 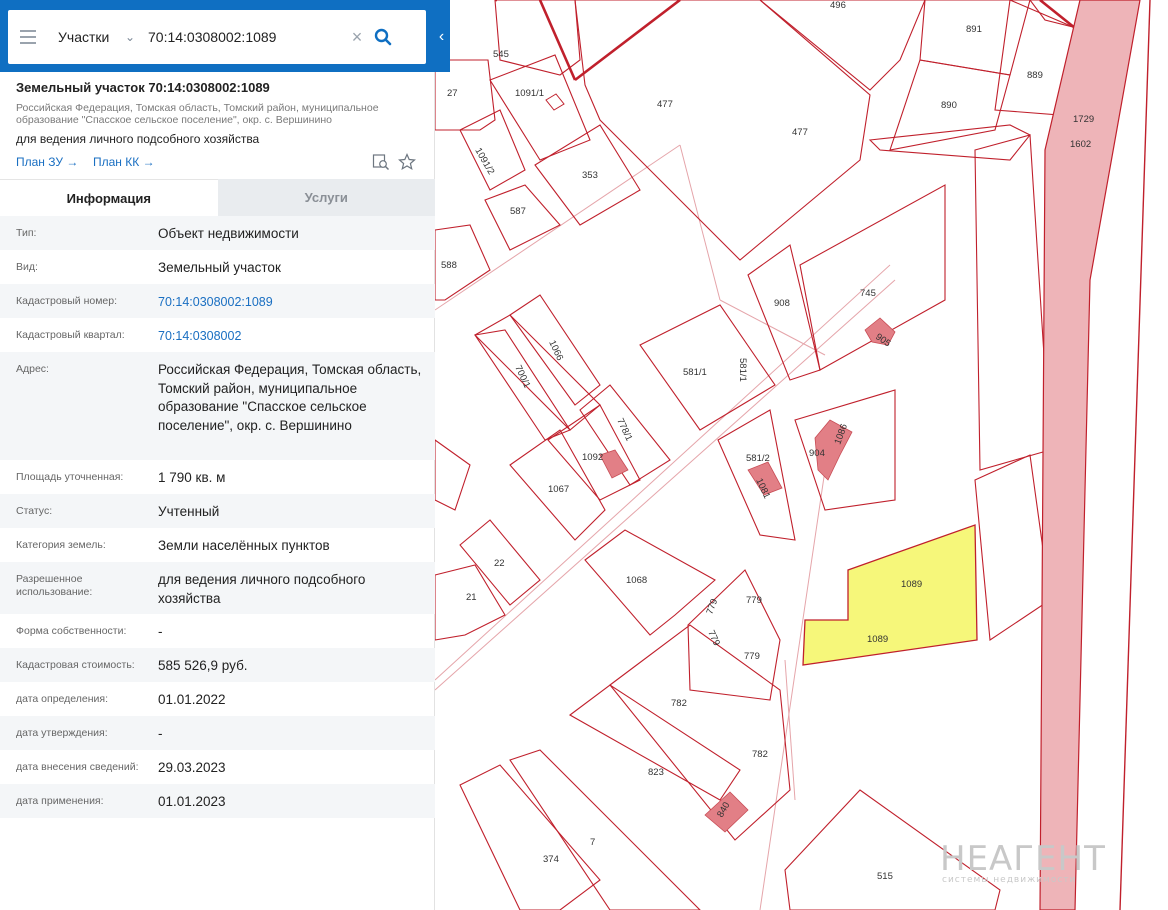 I want to click on plot-label: 1729, so click(x=1083, y=119).